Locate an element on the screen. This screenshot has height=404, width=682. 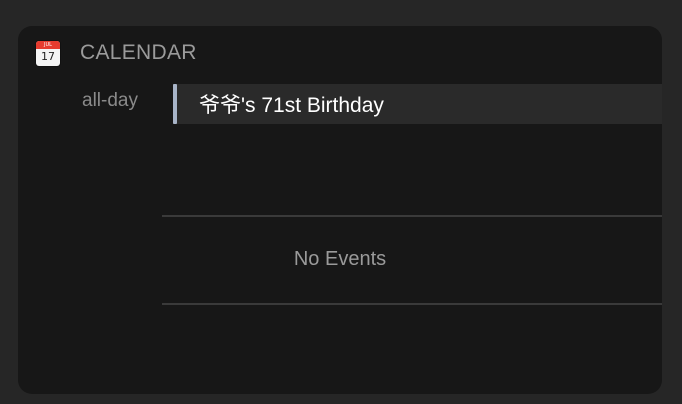
event-color-bar is located at coordinates (175, 104).